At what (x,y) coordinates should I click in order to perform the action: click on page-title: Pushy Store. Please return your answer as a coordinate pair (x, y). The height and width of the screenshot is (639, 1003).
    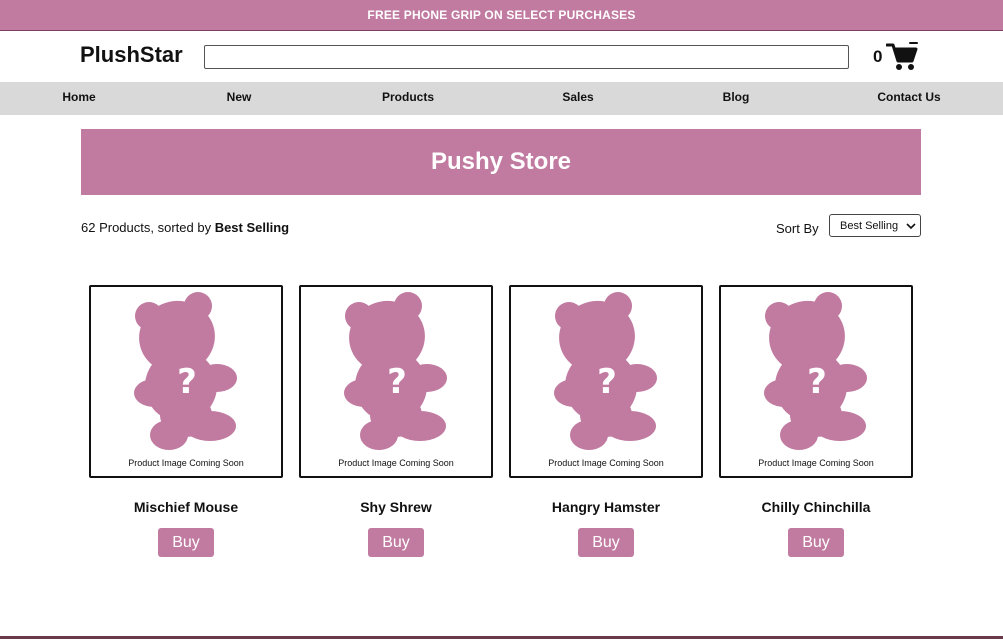
    Looking at the image, I should click on (501, 161).